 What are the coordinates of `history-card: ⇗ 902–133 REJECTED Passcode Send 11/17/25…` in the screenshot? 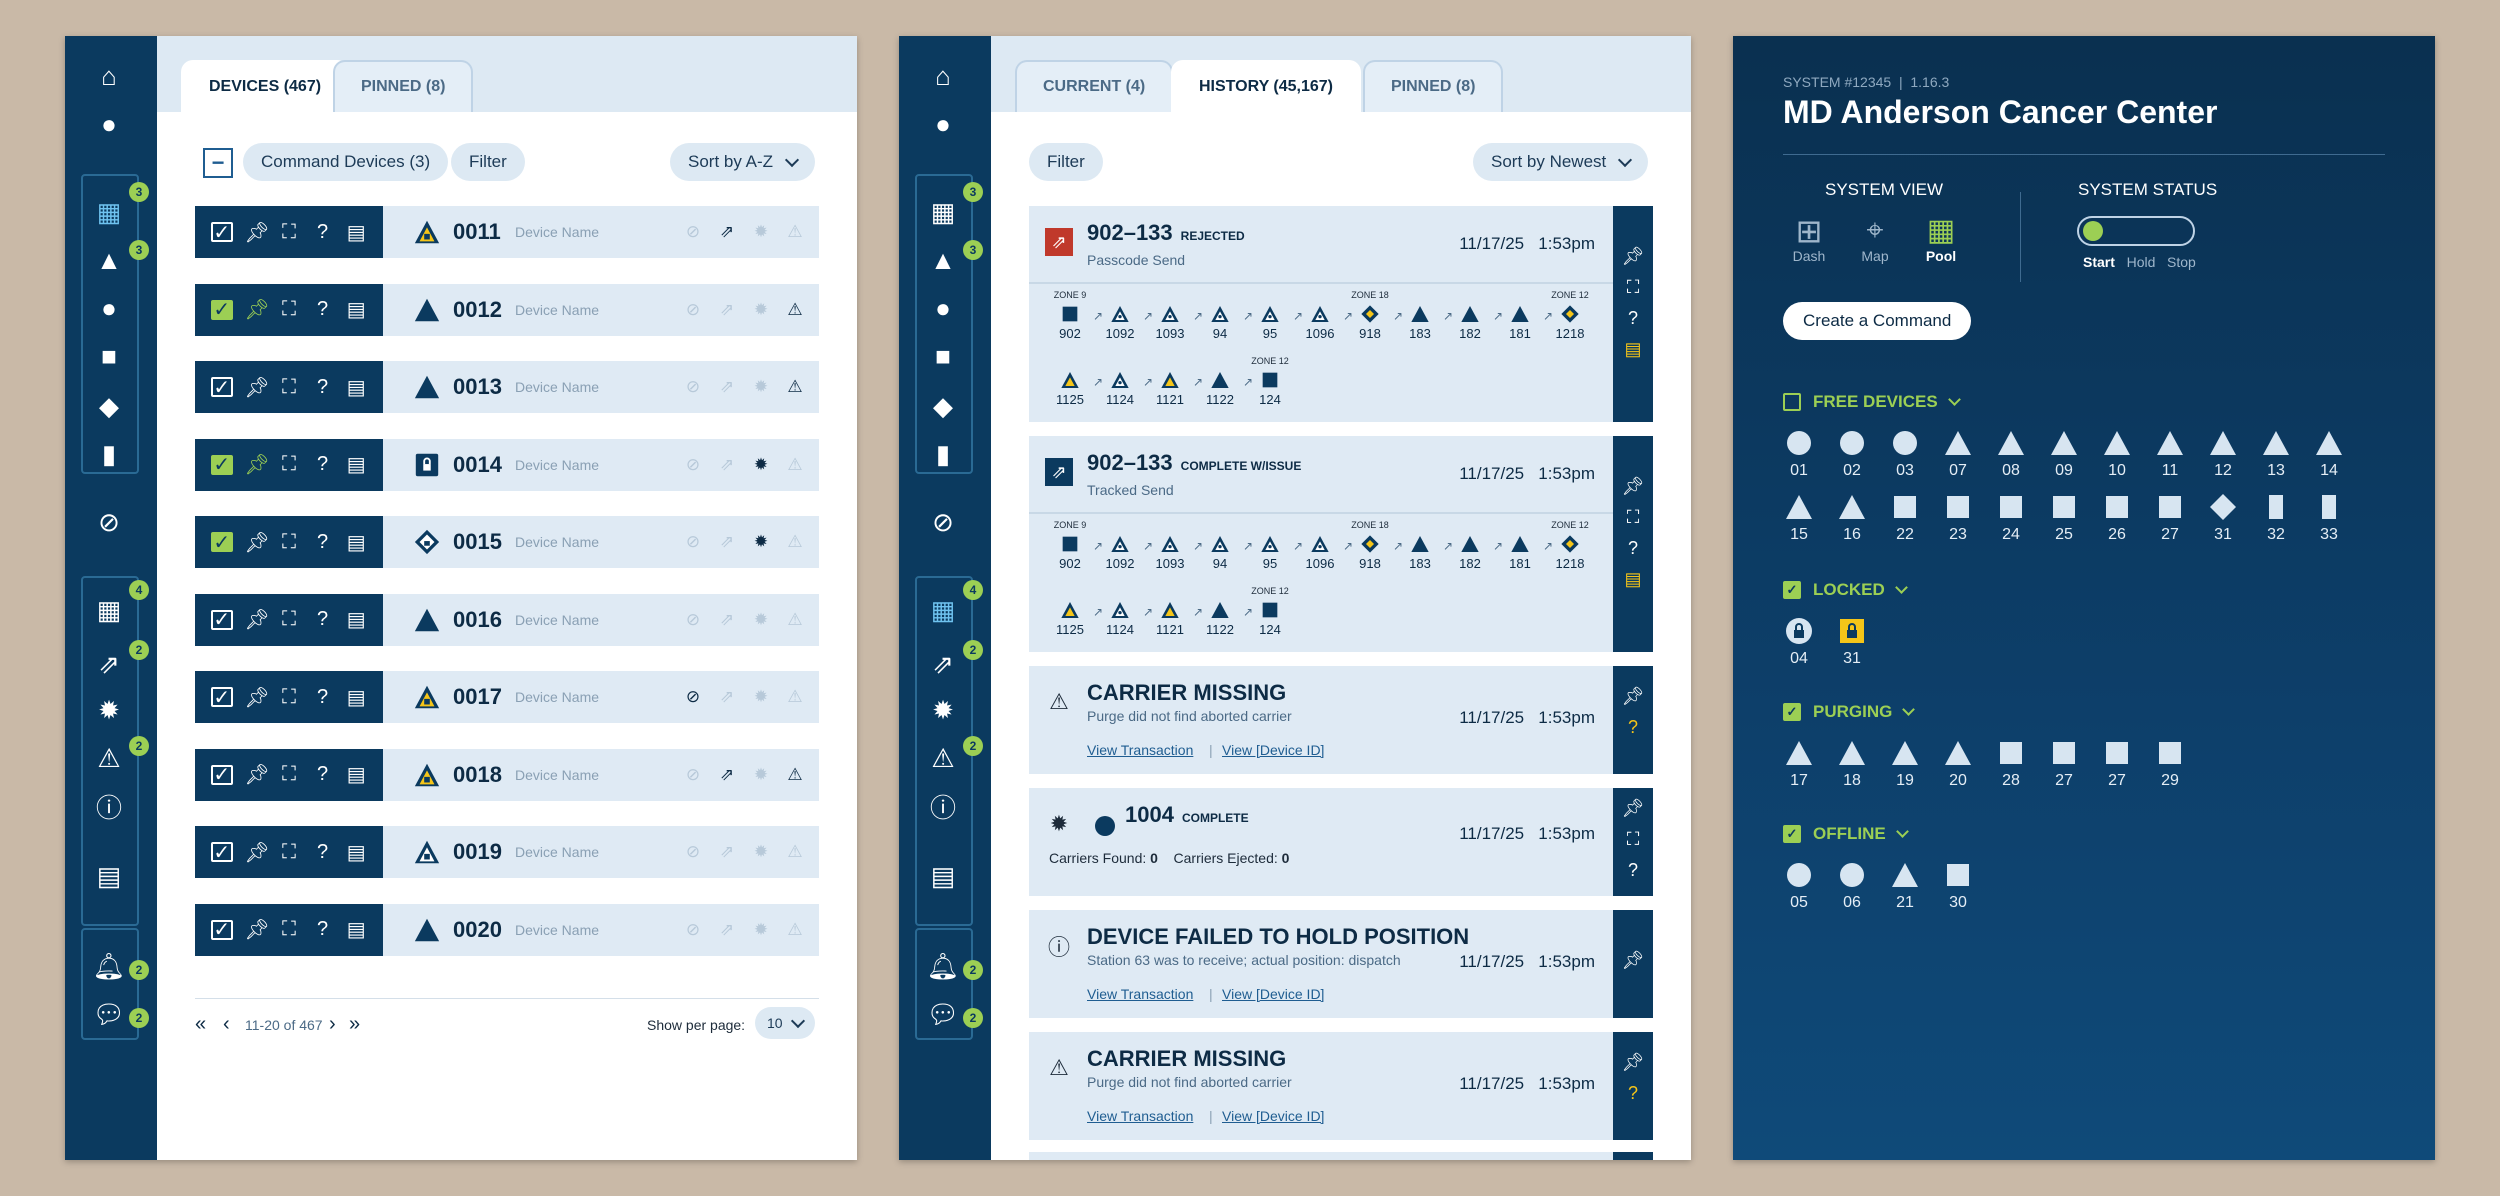 It's located at (1341, 314).